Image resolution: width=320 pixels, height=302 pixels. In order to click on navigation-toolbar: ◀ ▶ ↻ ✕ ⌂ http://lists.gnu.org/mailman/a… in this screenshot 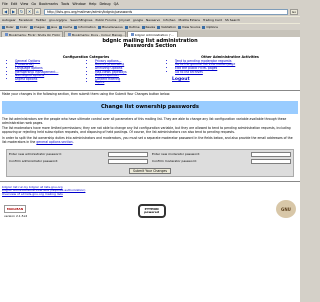, I will do `click(150, 11)`.